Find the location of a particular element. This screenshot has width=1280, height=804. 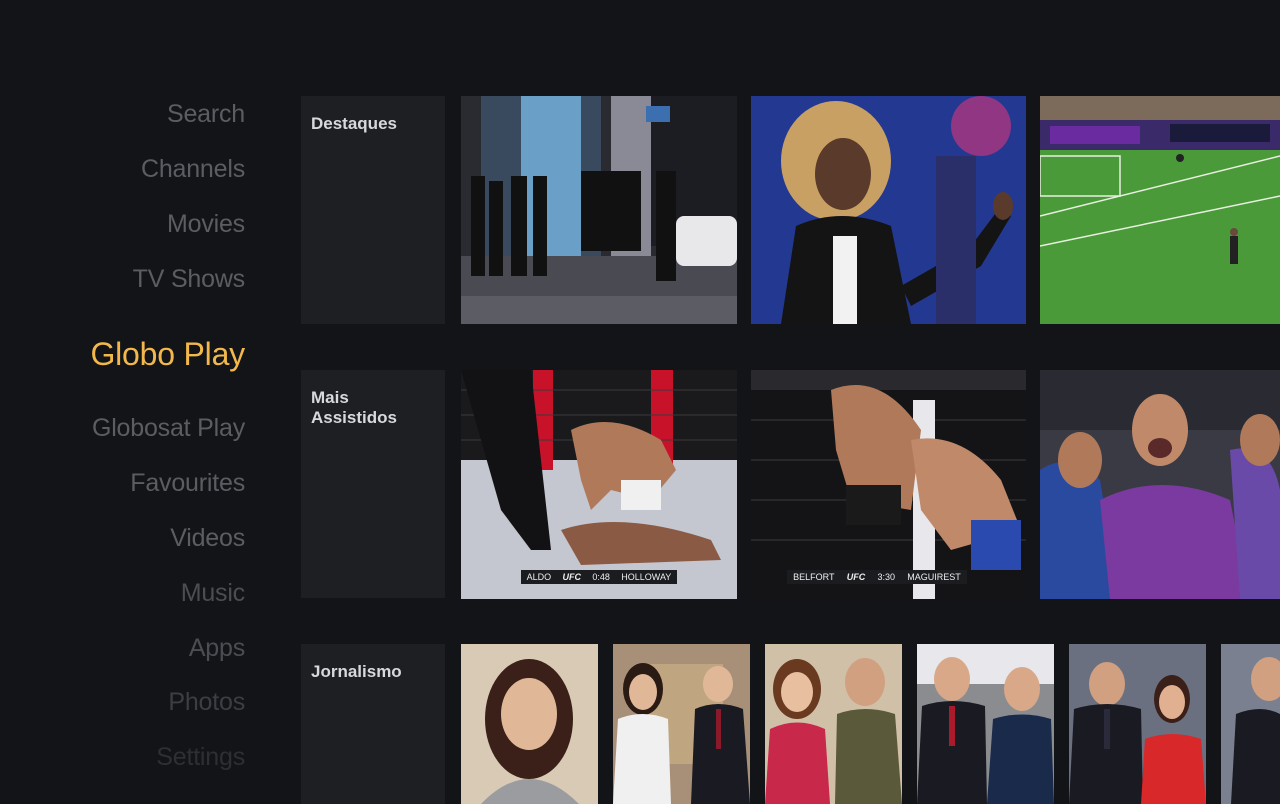

video-thumbnail-football is located at coordinates (1160, 210).